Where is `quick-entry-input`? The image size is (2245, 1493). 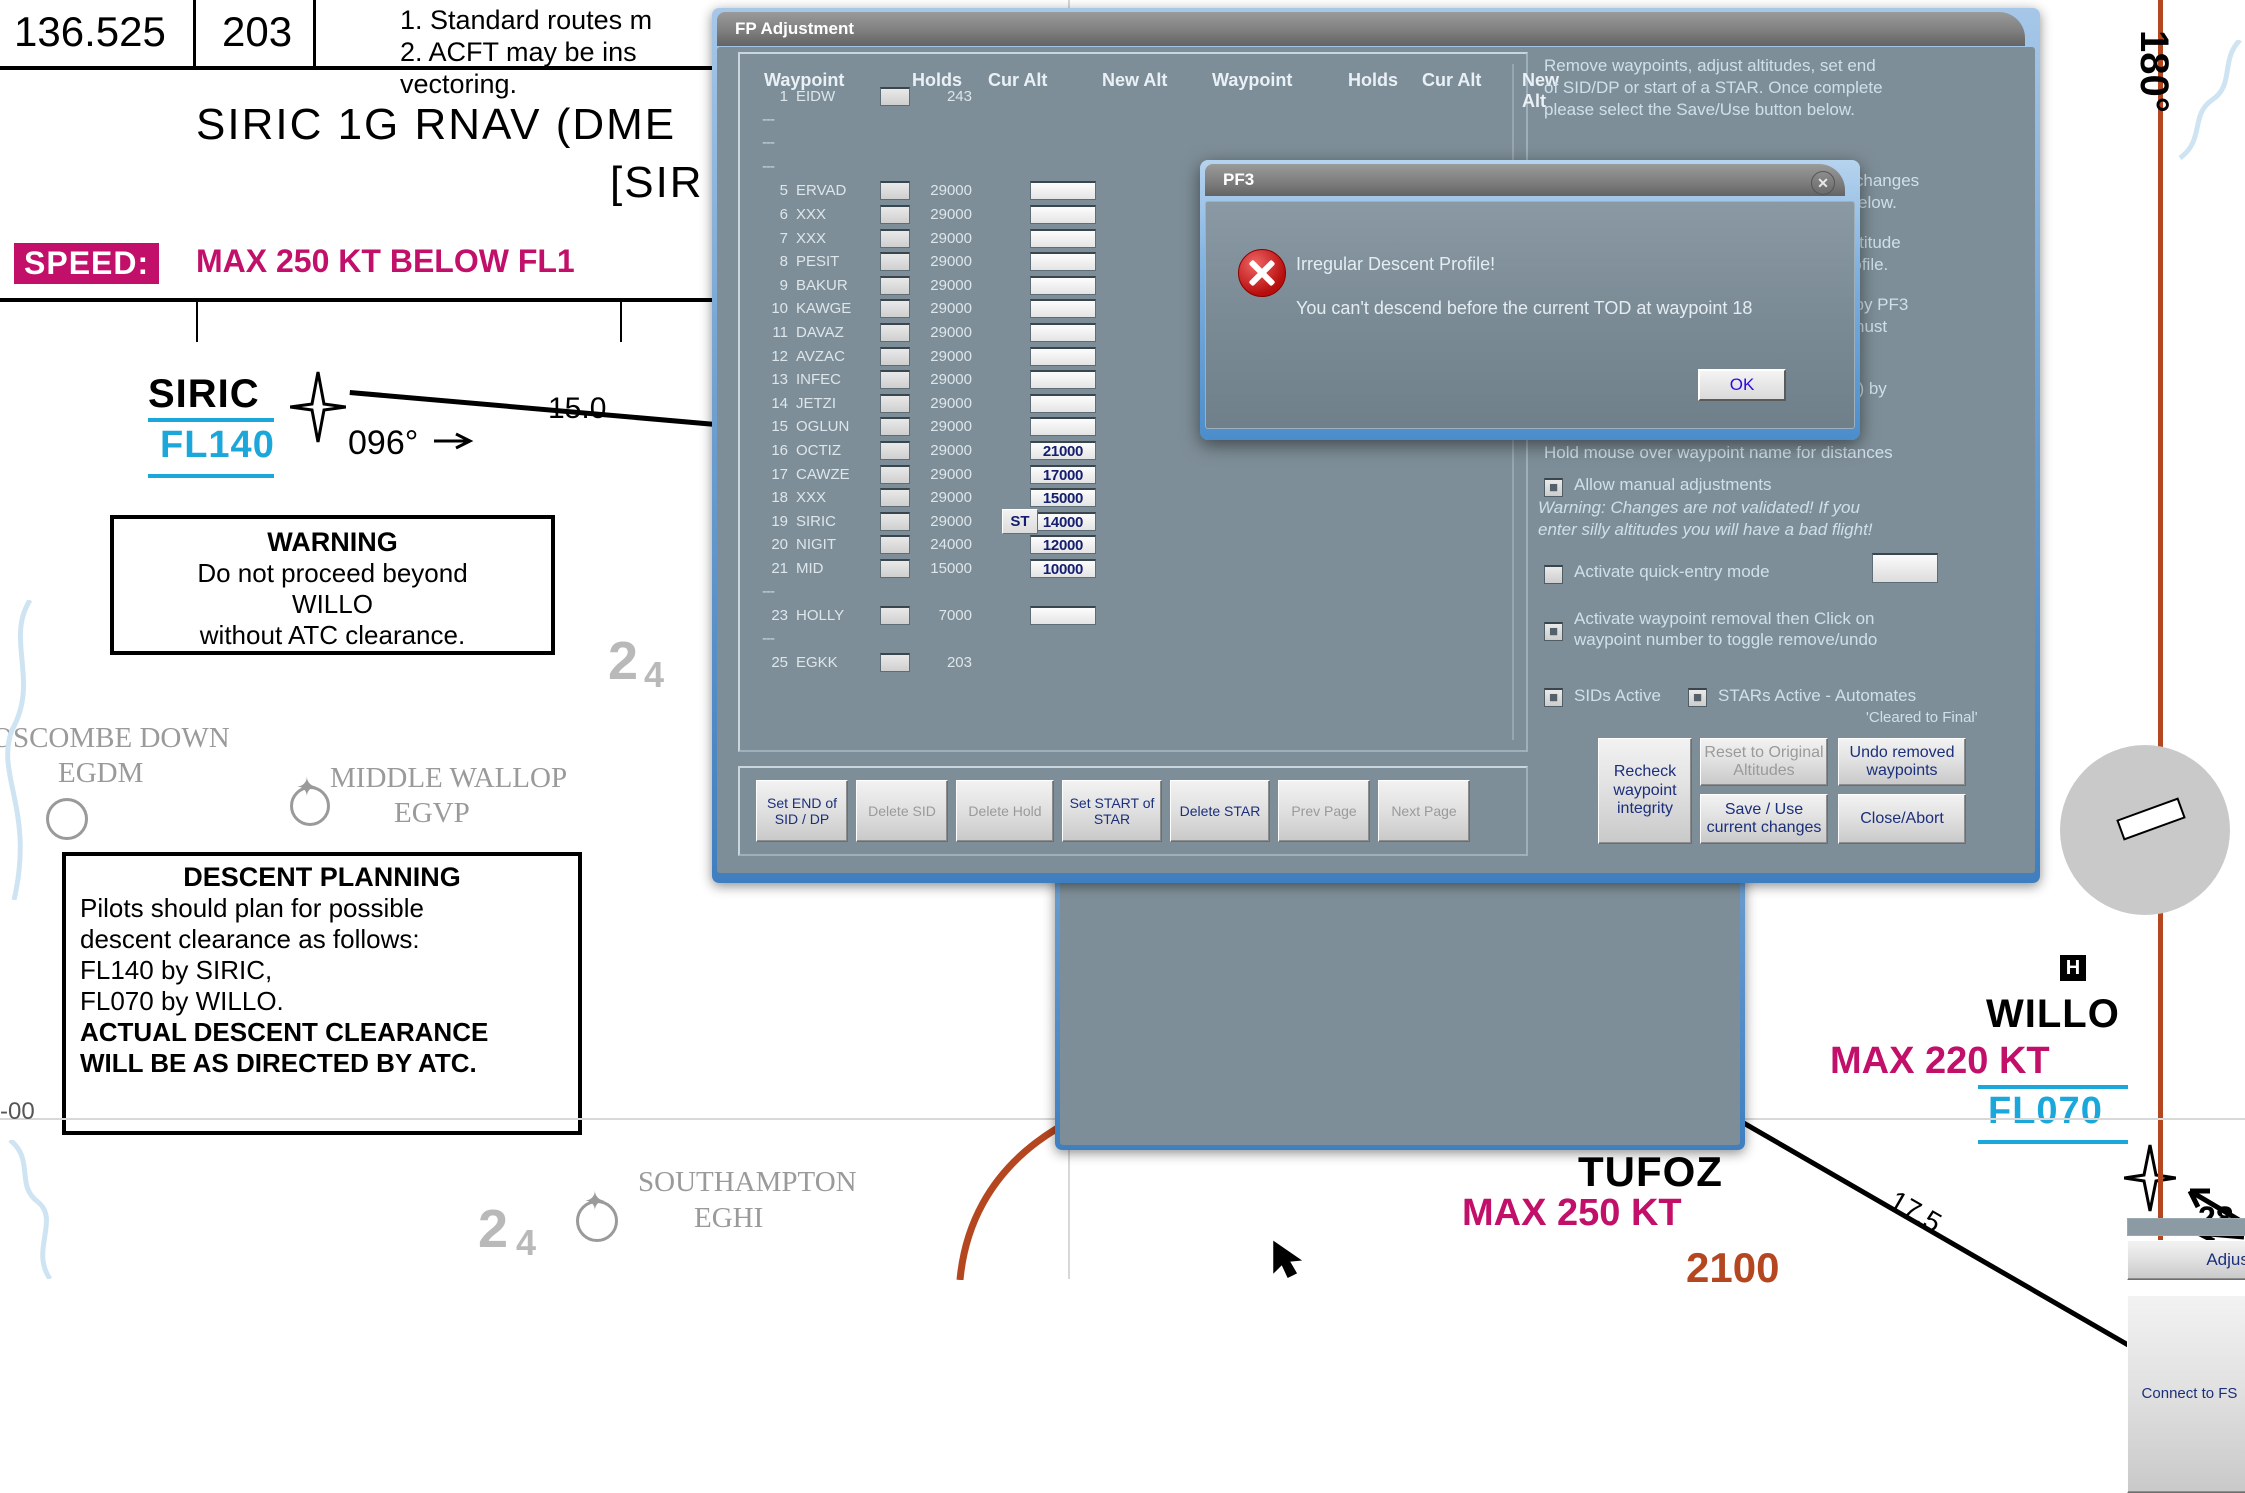
quick-entry-input is located at coordinates (1905, 568).